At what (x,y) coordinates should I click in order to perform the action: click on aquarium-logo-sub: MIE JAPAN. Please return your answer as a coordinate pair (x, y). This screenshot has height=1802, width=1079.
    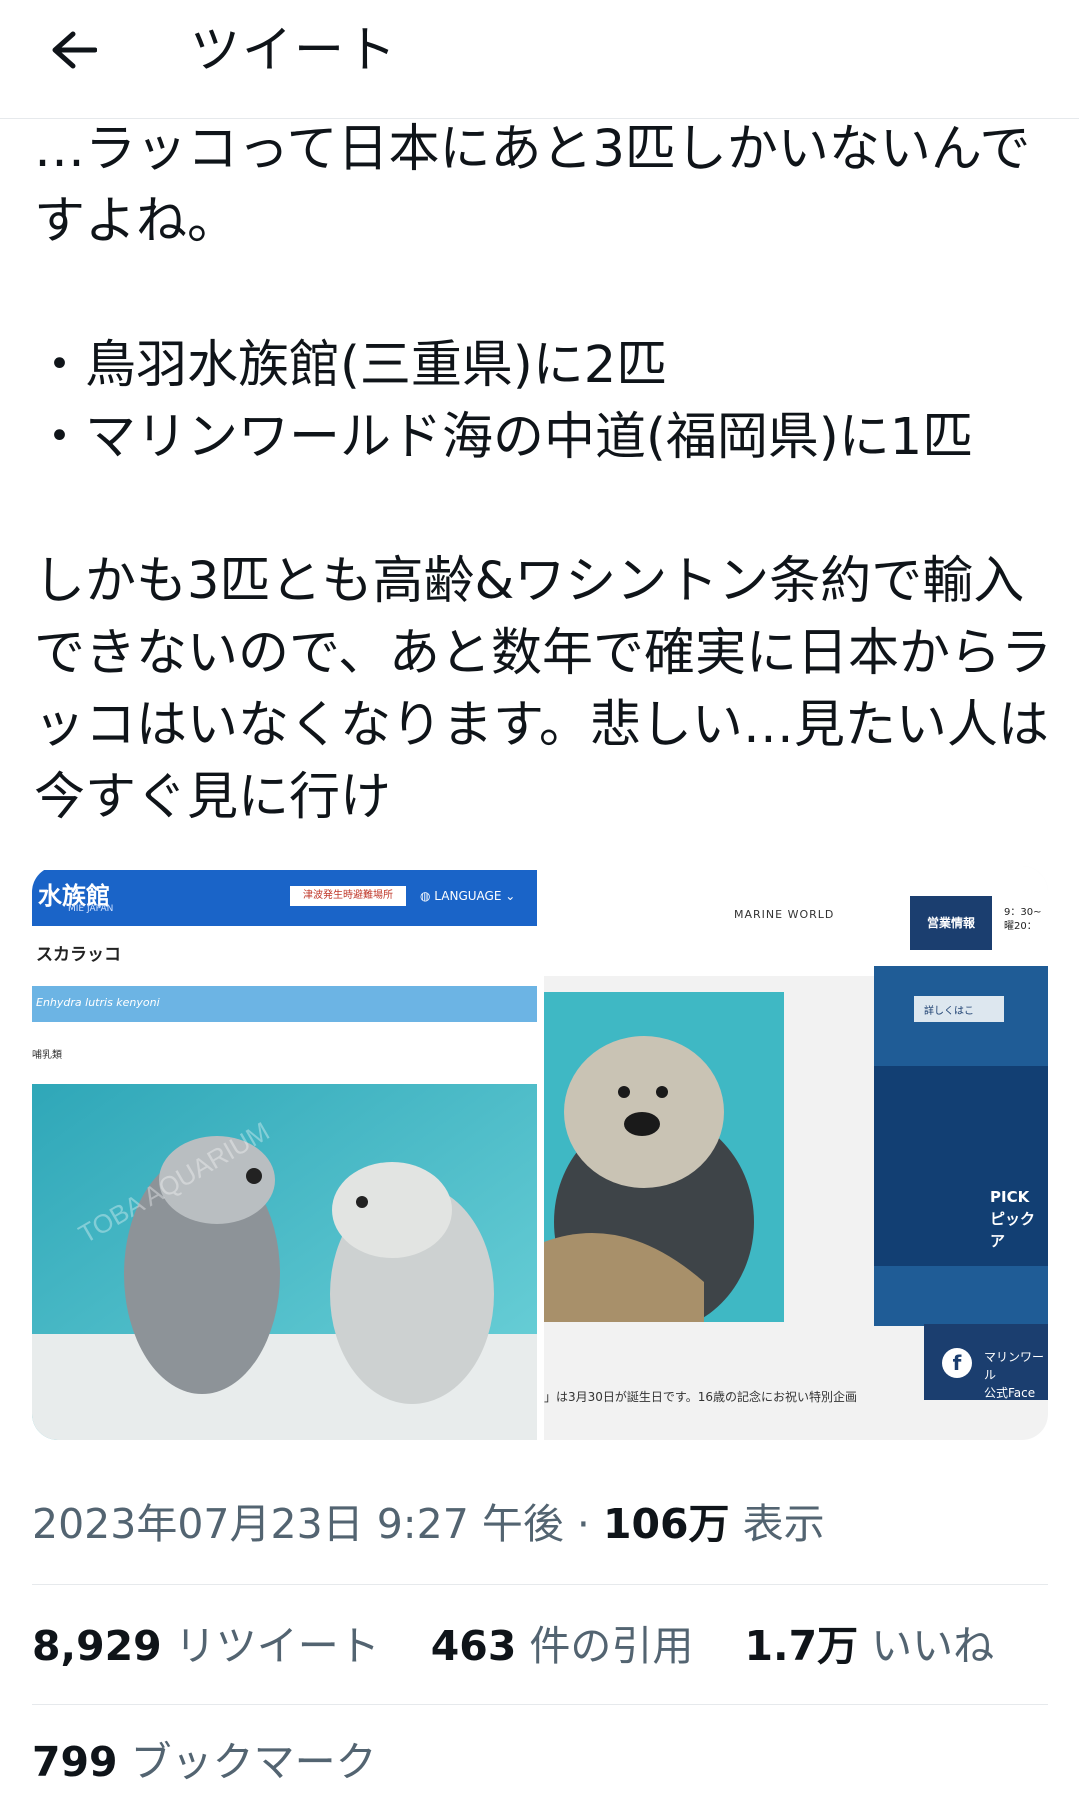
    Looking at the image, I should click on (91, 909).